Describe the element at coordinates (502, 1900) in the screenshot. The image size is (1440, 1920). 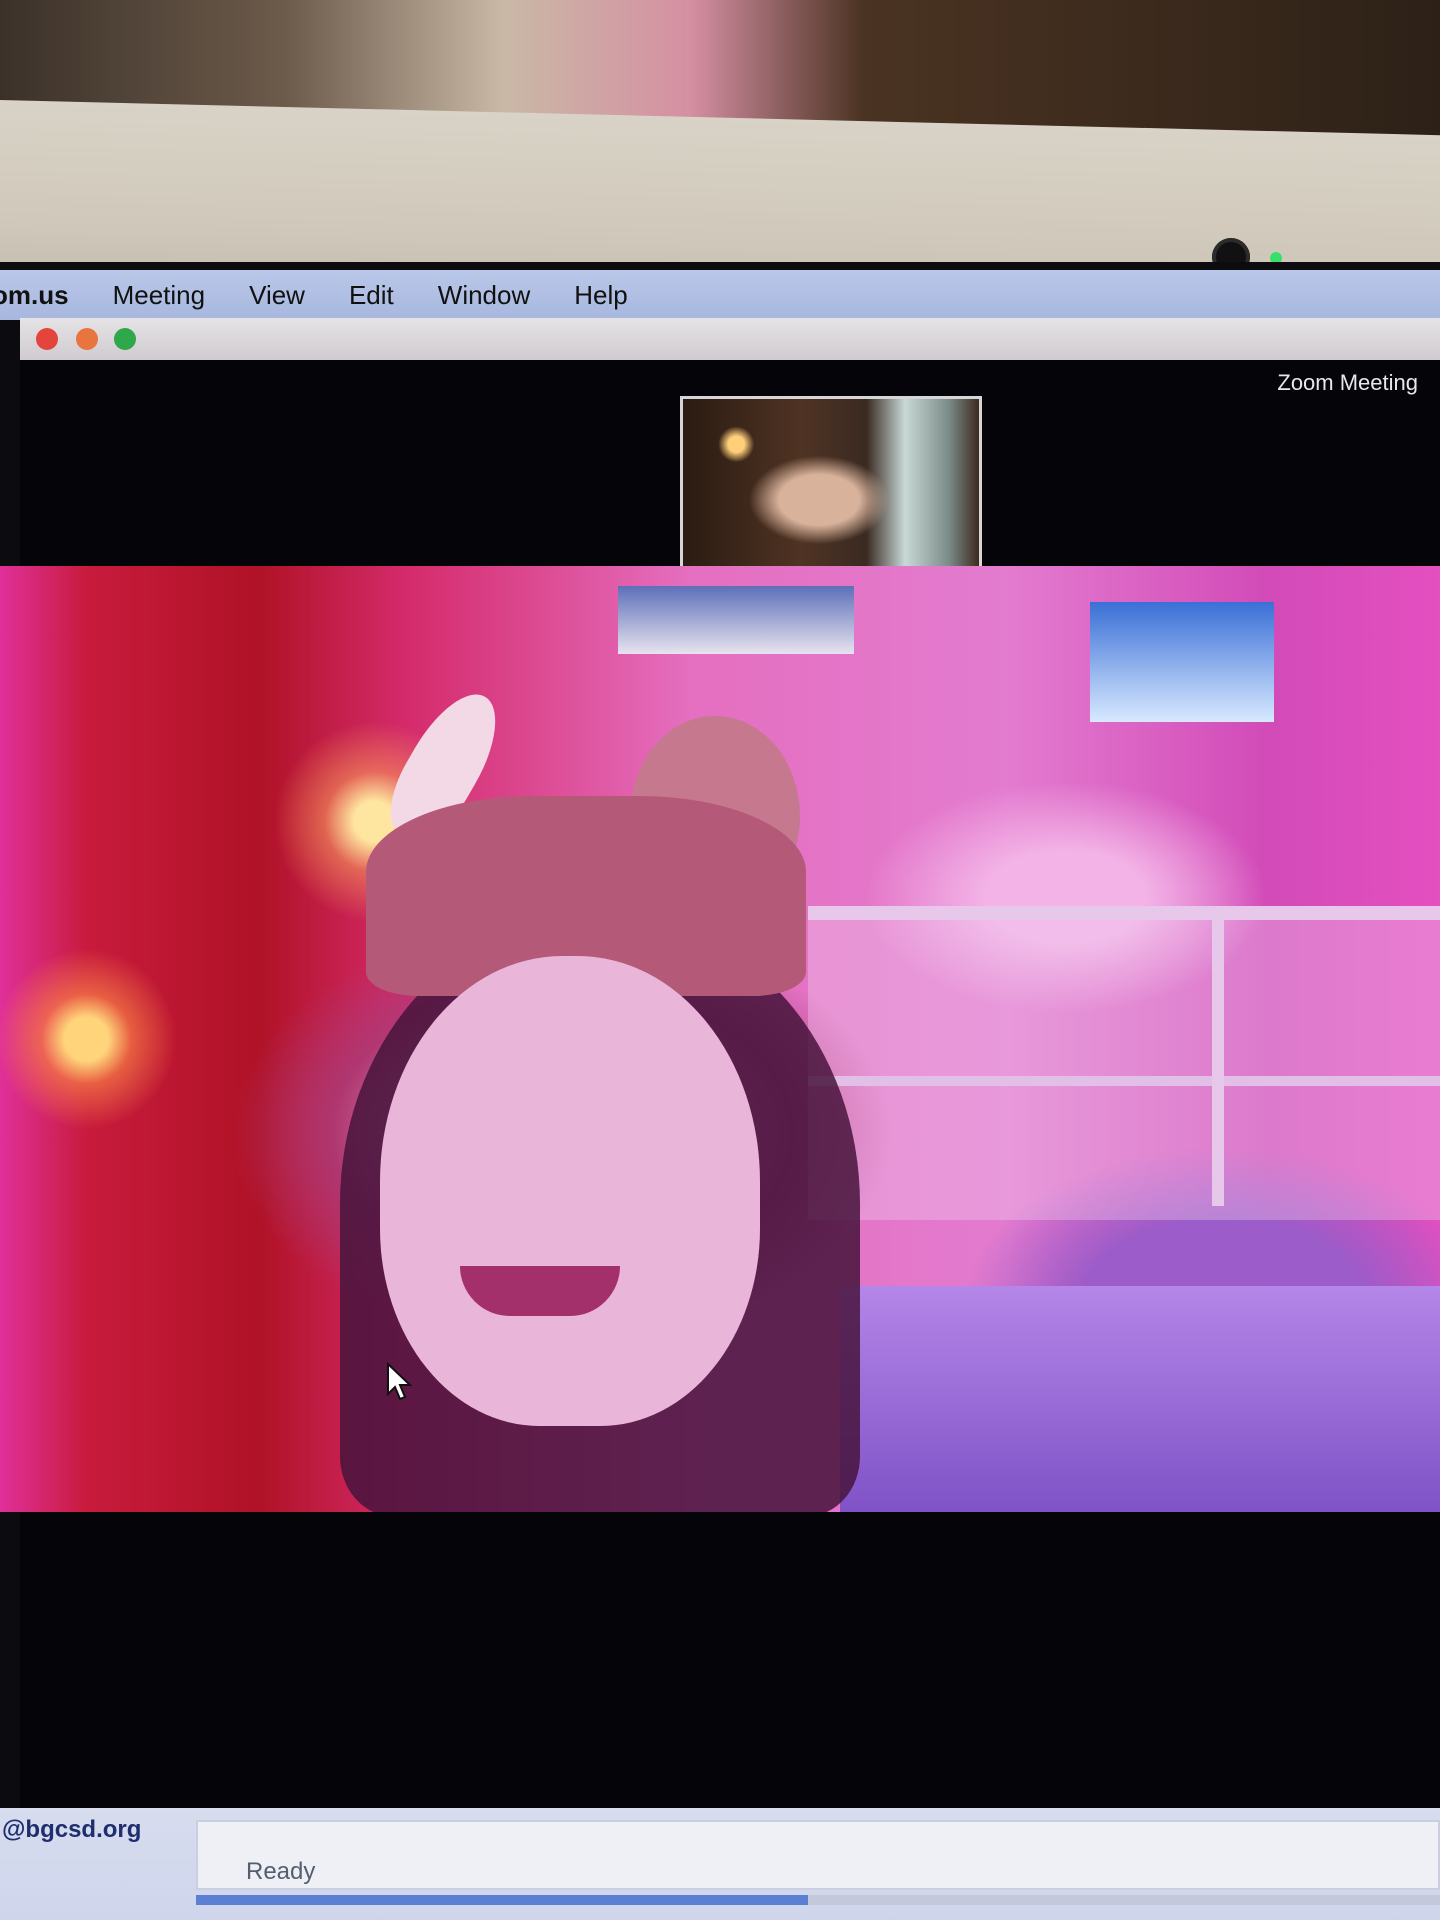
I see `mail-progress-fill` at that location.